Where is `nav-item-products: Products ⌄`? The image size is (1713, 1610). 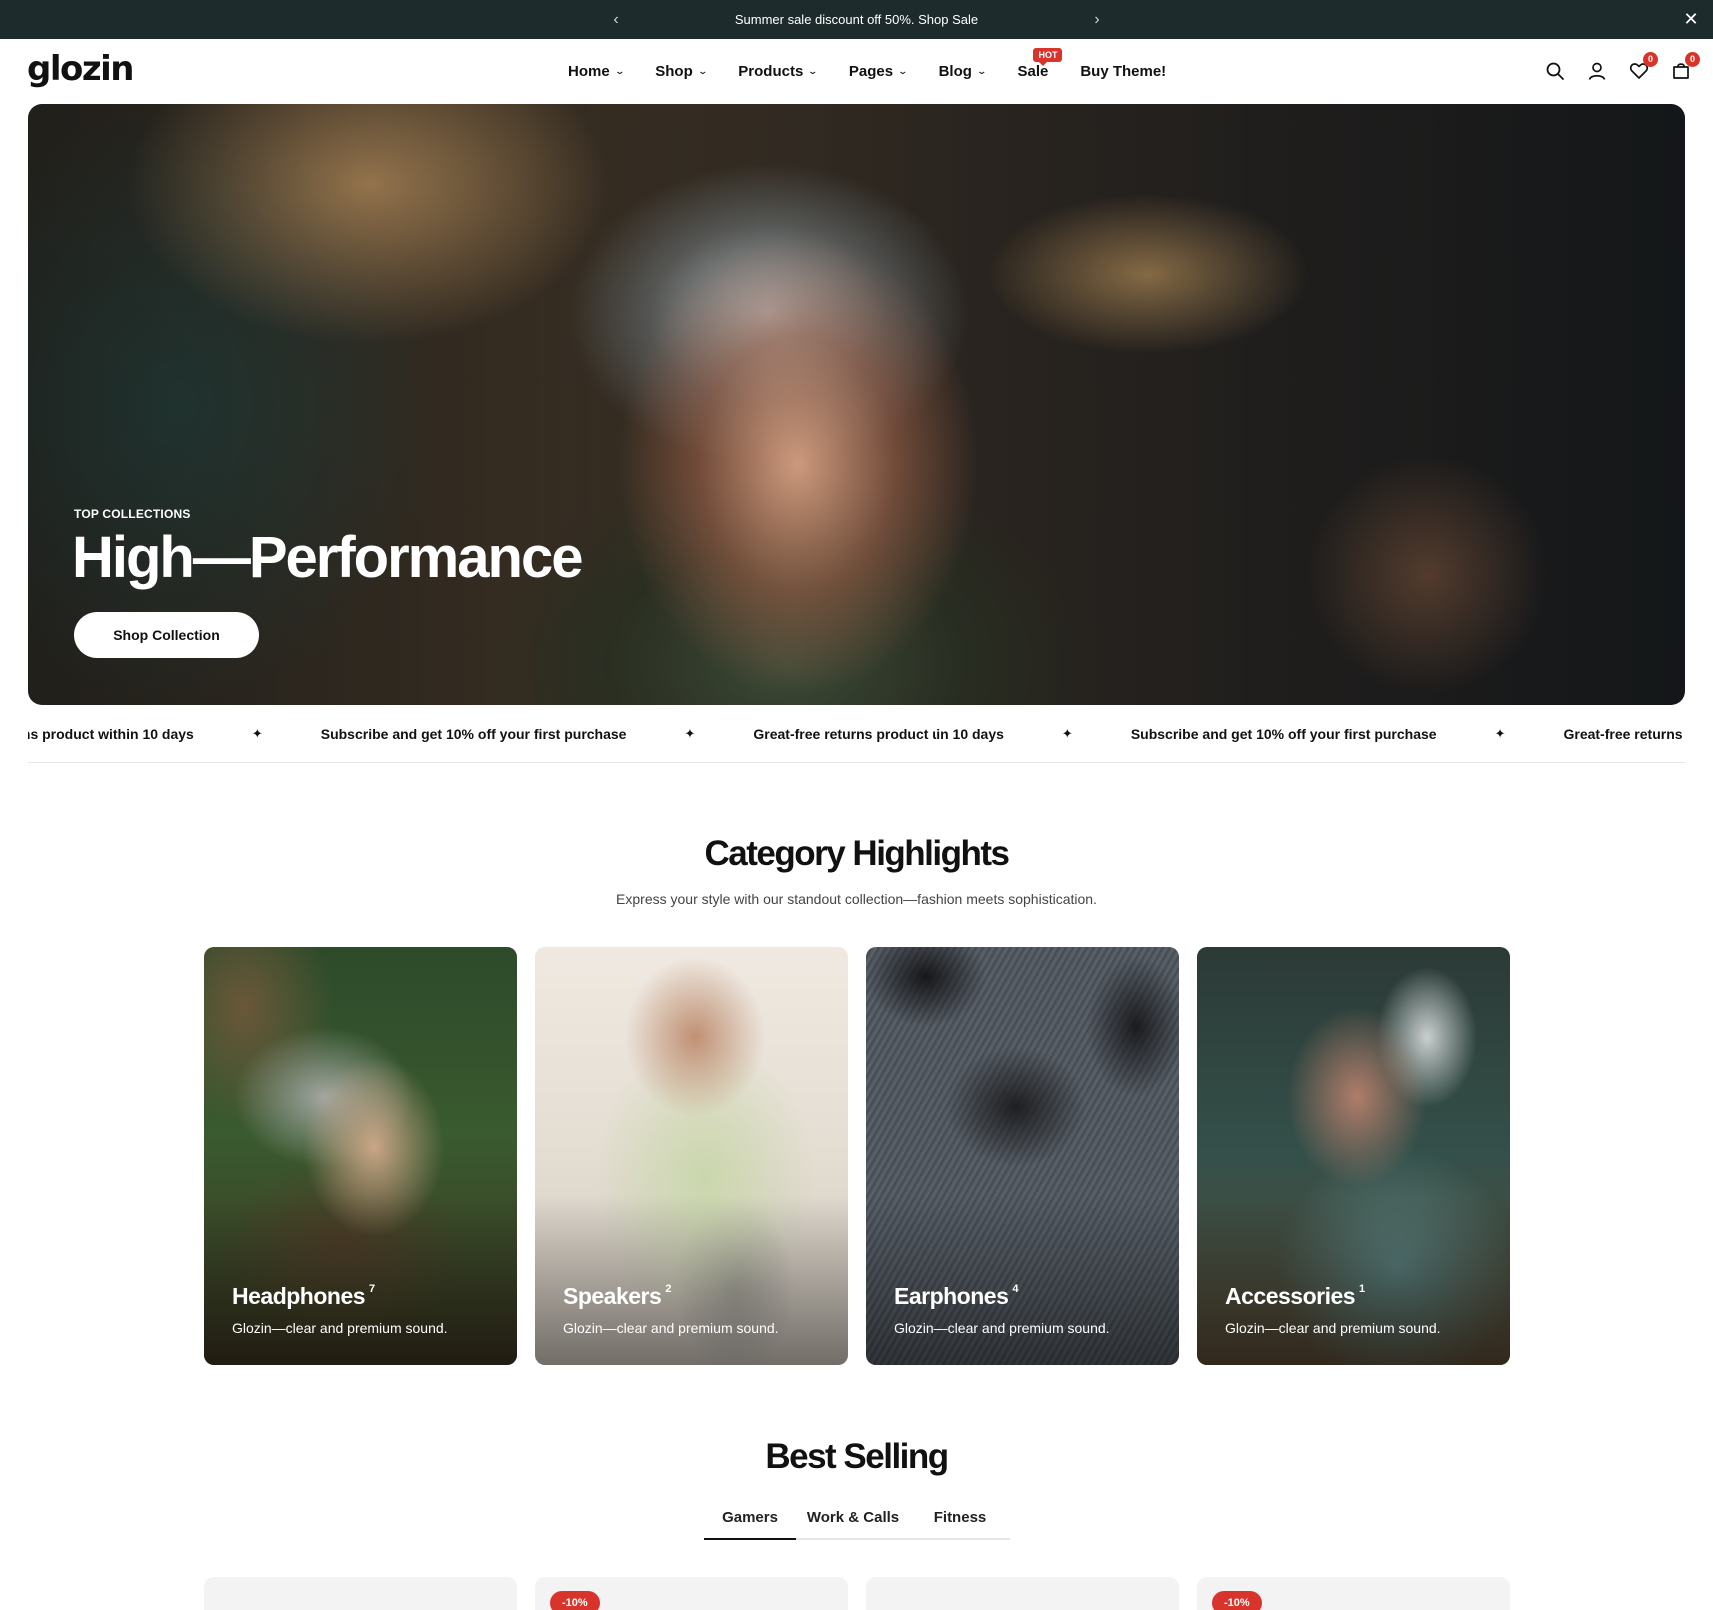
nav-item-products: Products ⌄ is located at coordinates (778, 71).